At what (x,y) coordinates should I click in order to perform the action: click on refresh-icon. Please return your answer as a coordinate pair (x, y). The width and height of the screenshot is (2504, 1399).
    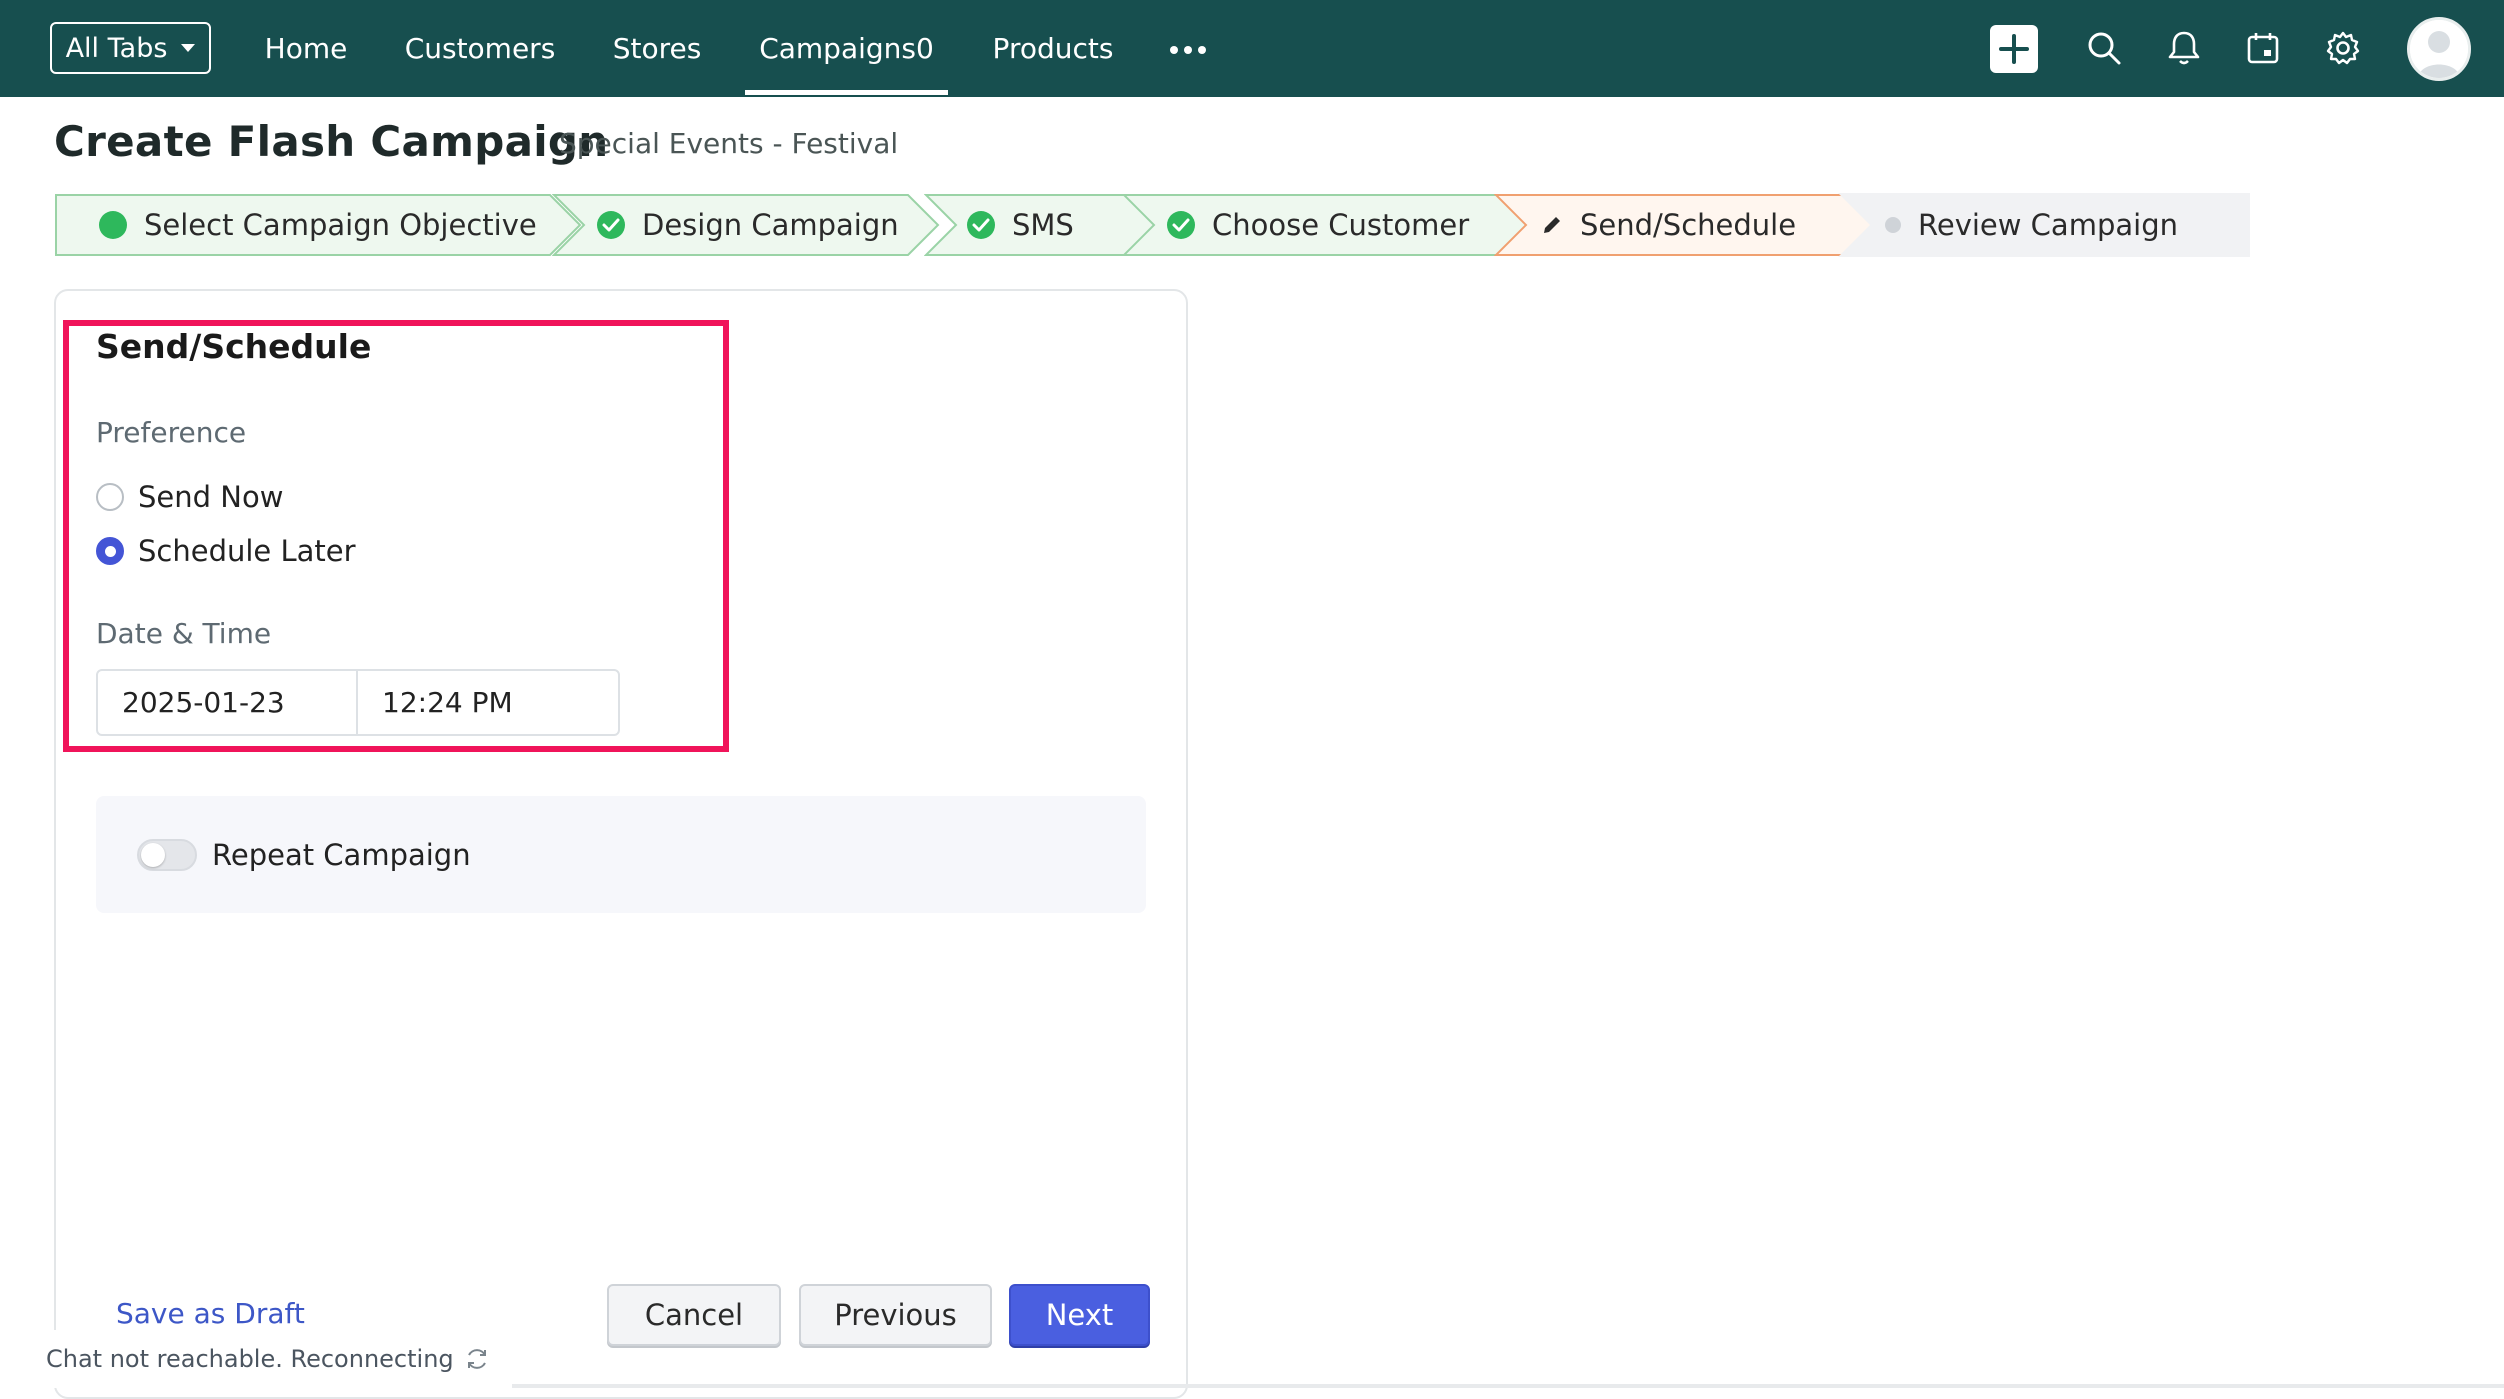
    Looking at the image, I should click on (477, 1359).